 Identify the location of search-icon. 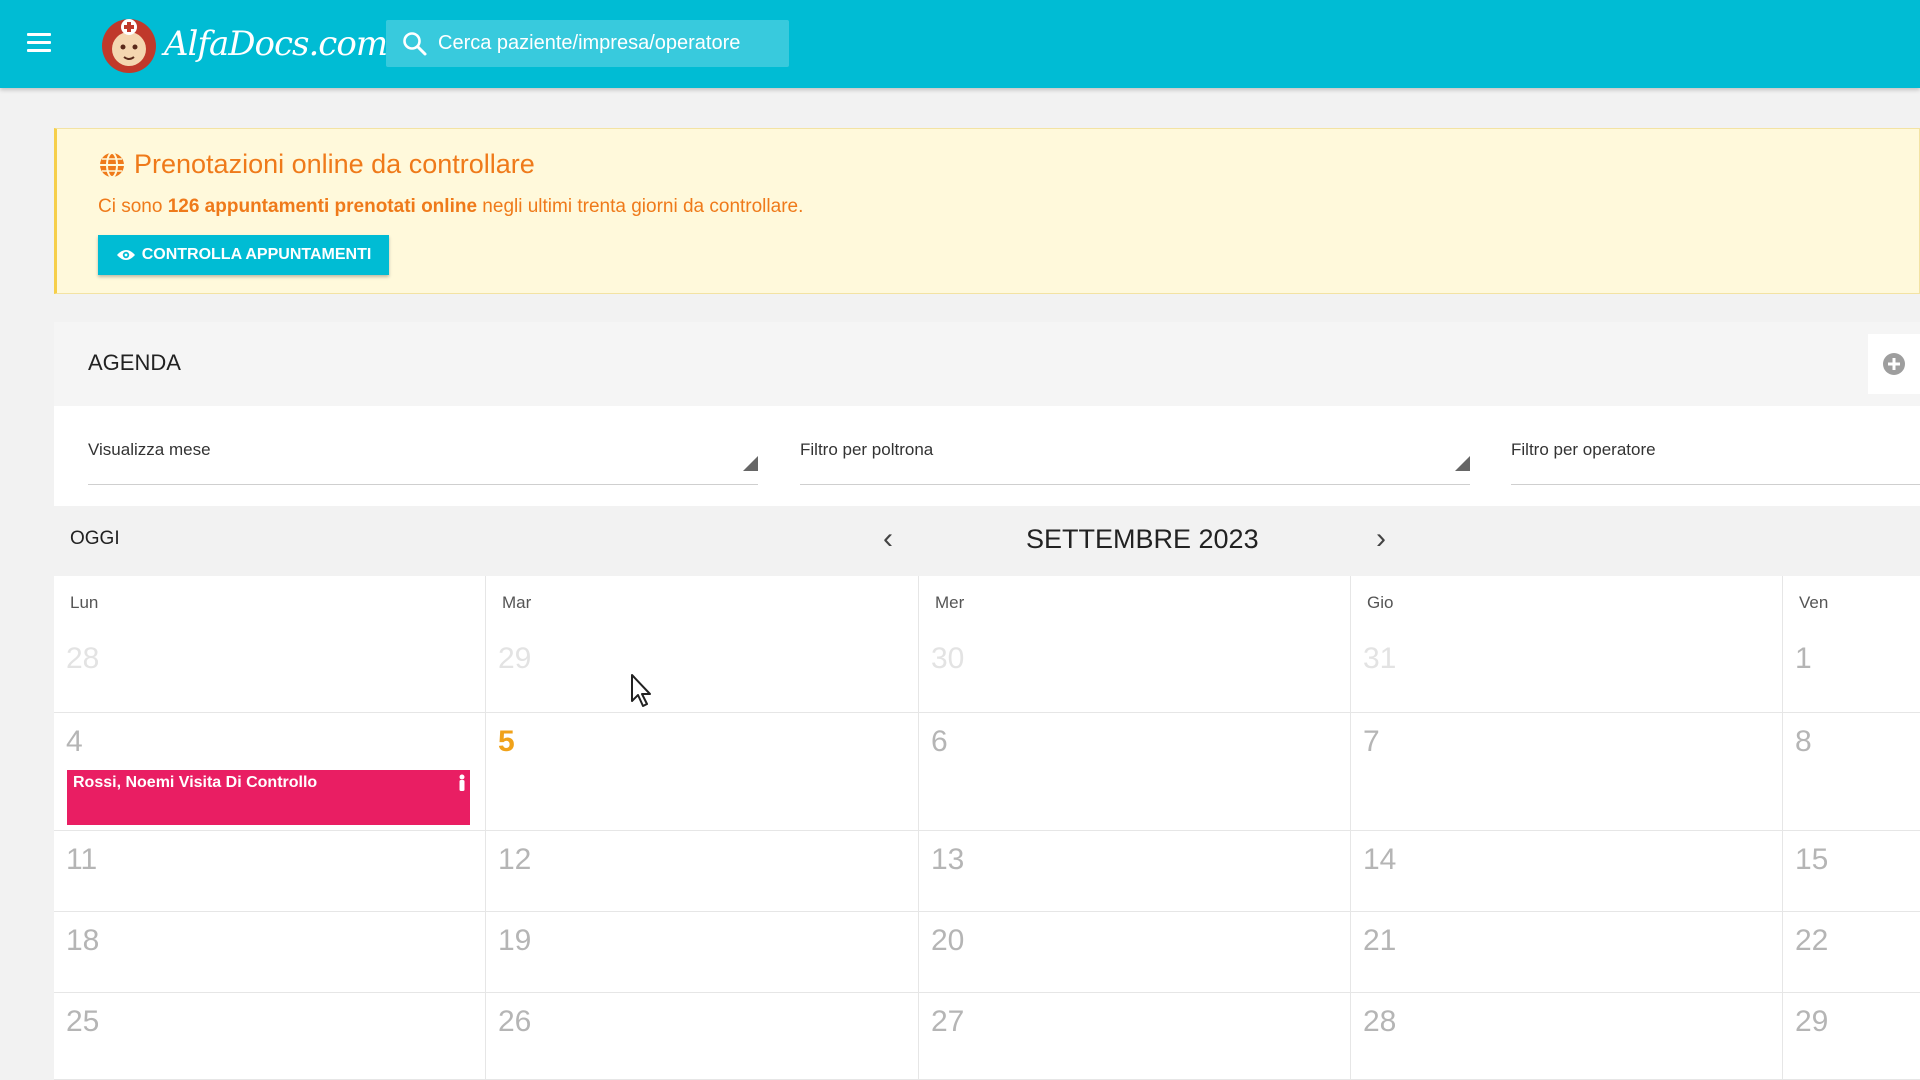
(415, 44).